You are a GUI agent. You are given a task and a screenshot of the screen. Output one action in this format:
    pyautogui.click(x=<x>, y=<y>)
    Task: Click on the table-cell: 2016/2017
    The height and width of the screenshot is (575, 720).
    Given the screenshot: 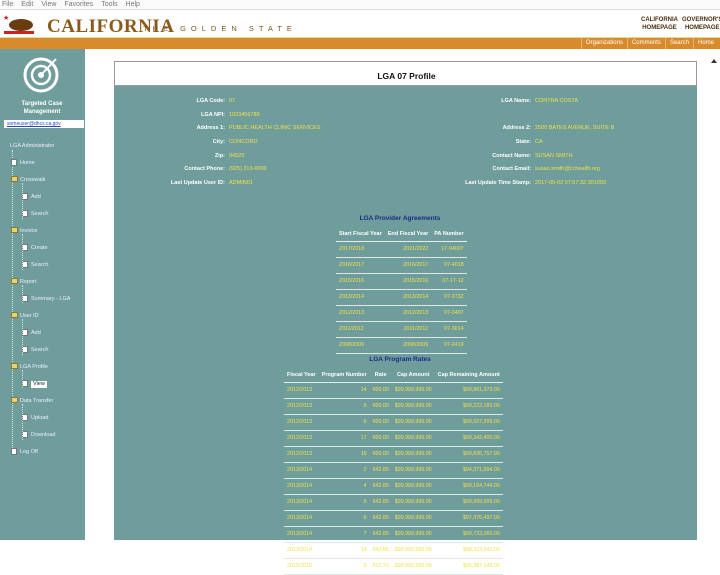 What is the action you would take?
    pyautogui.click(x=408, y=265)
    